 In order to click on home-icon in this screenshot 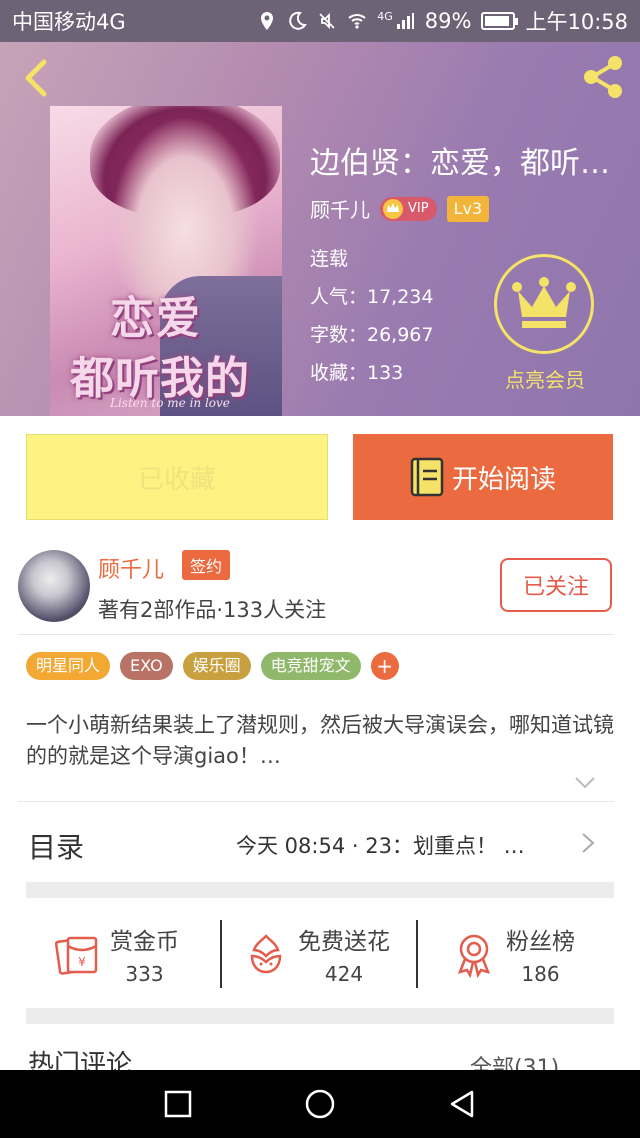, I will do `click(320, 1104)`.